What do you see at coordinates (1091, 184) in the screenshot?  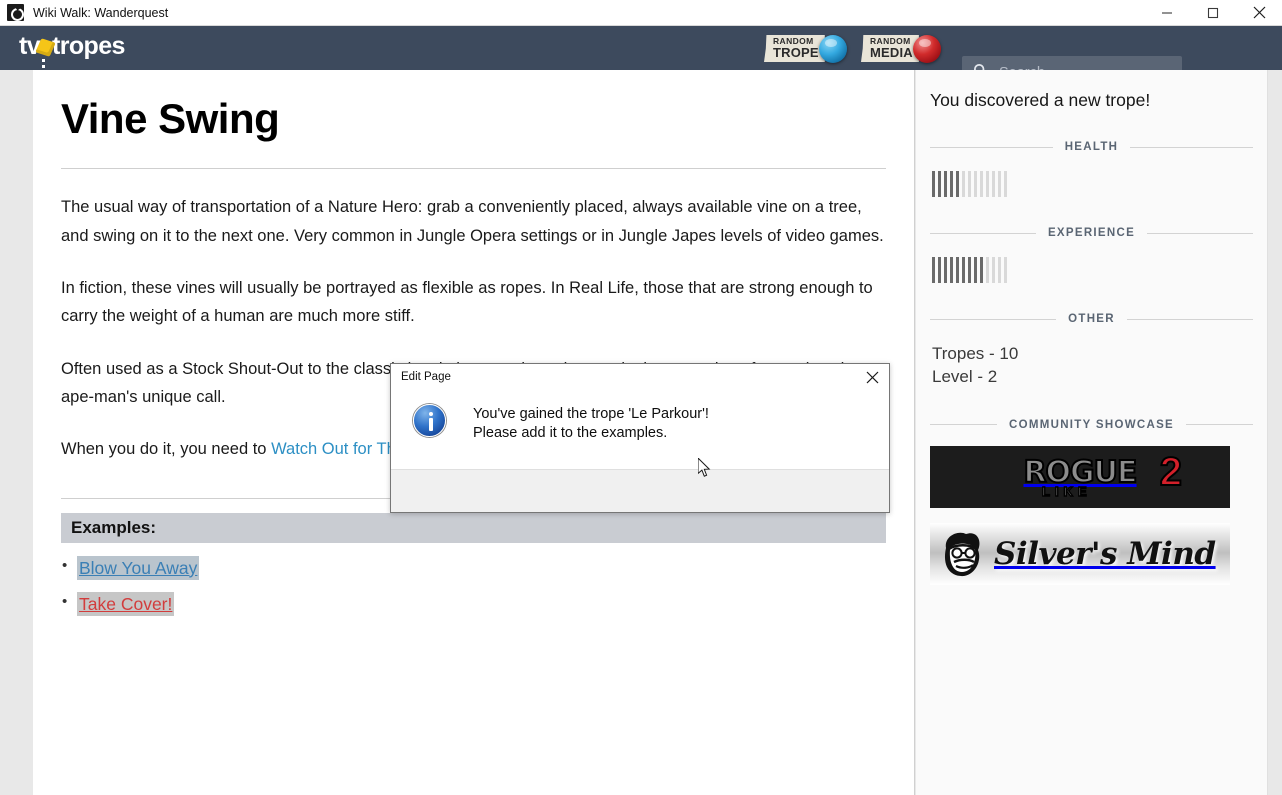 I see `health-bar` at bounding box center [1091, 184].